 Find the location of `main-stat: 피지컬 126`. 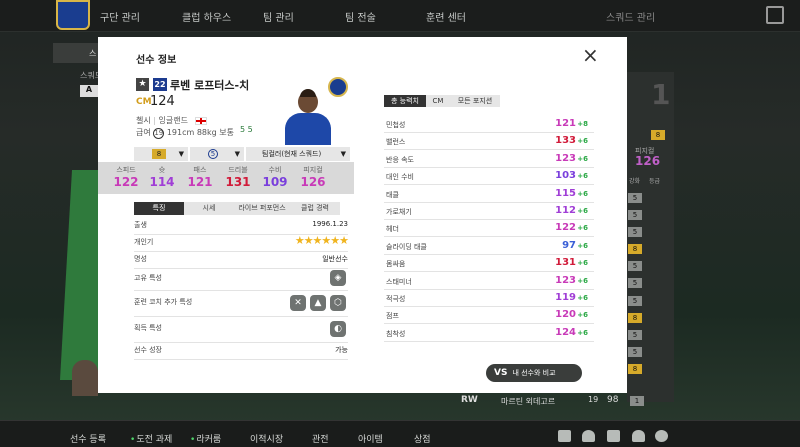

main-stat: 피지컬 126 is located at coordinates (313, 177).